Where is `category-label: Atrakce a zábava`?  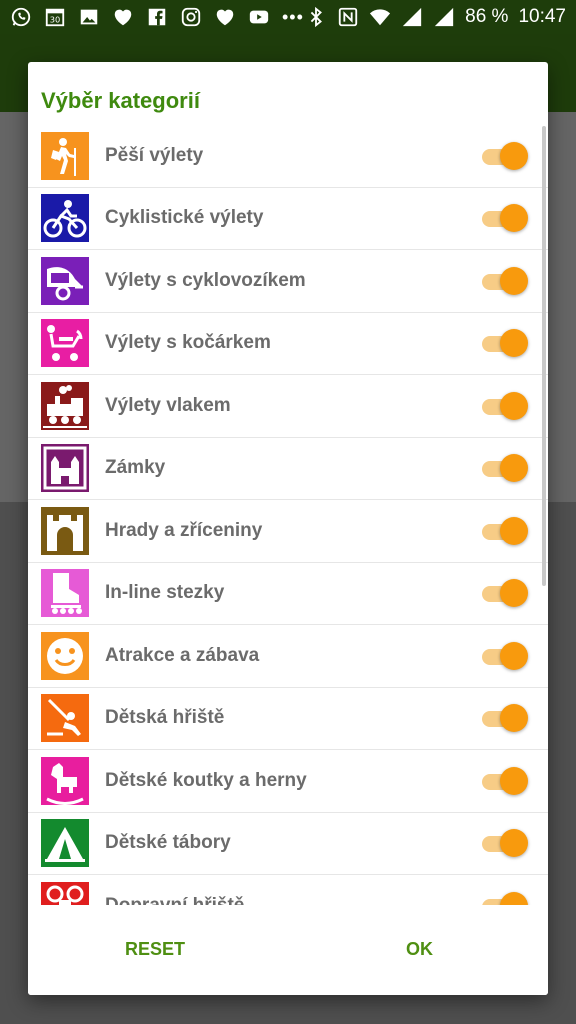
category-label: Atrakce a zábava is located at coordinates (182, 655).